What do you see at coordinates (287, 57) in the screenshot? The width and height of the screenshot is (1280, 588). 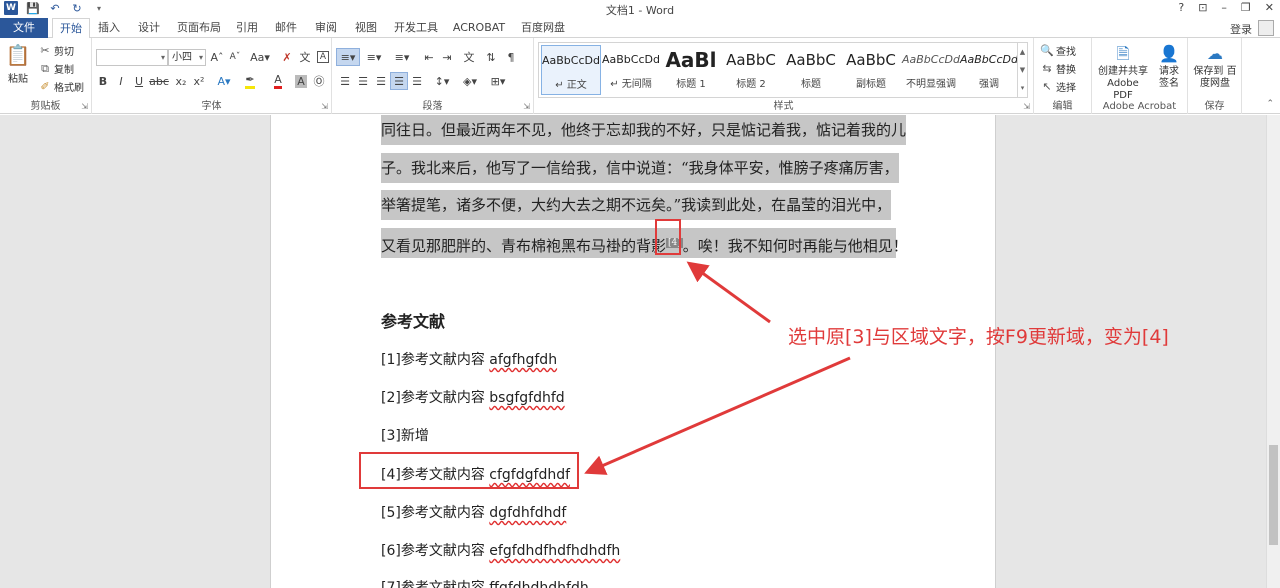 I see `clear-format-button: ✗` at bounding box center [287, 57].